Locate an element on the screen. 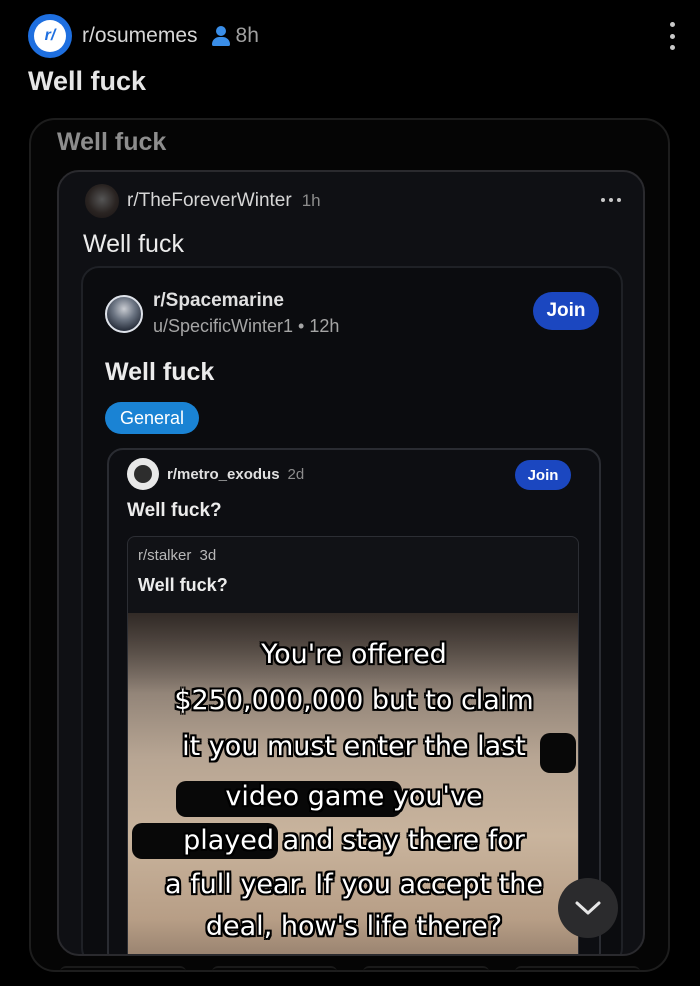  meme-text-line: You're offered is located at coordinates (354, 654).